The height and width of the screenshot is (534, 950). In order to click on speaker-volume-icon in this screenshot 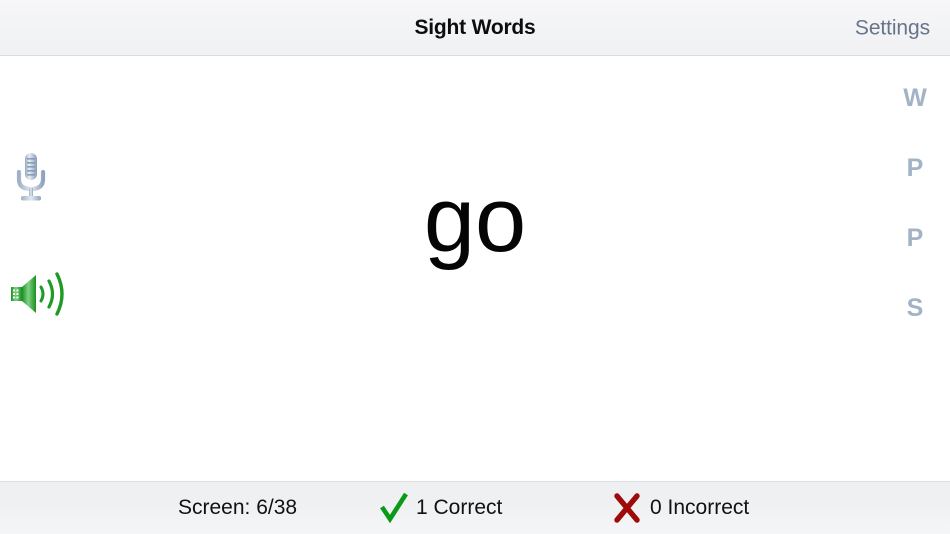, I will do `click(39, 294)`.